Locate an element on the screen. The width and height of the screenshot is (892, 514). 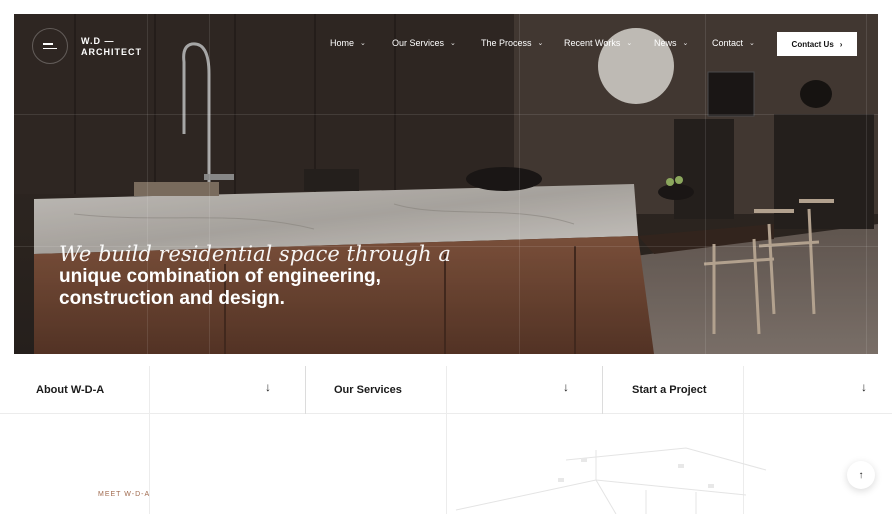
nav-item-home: Home ⌄ is located at coordinates (361, 43).